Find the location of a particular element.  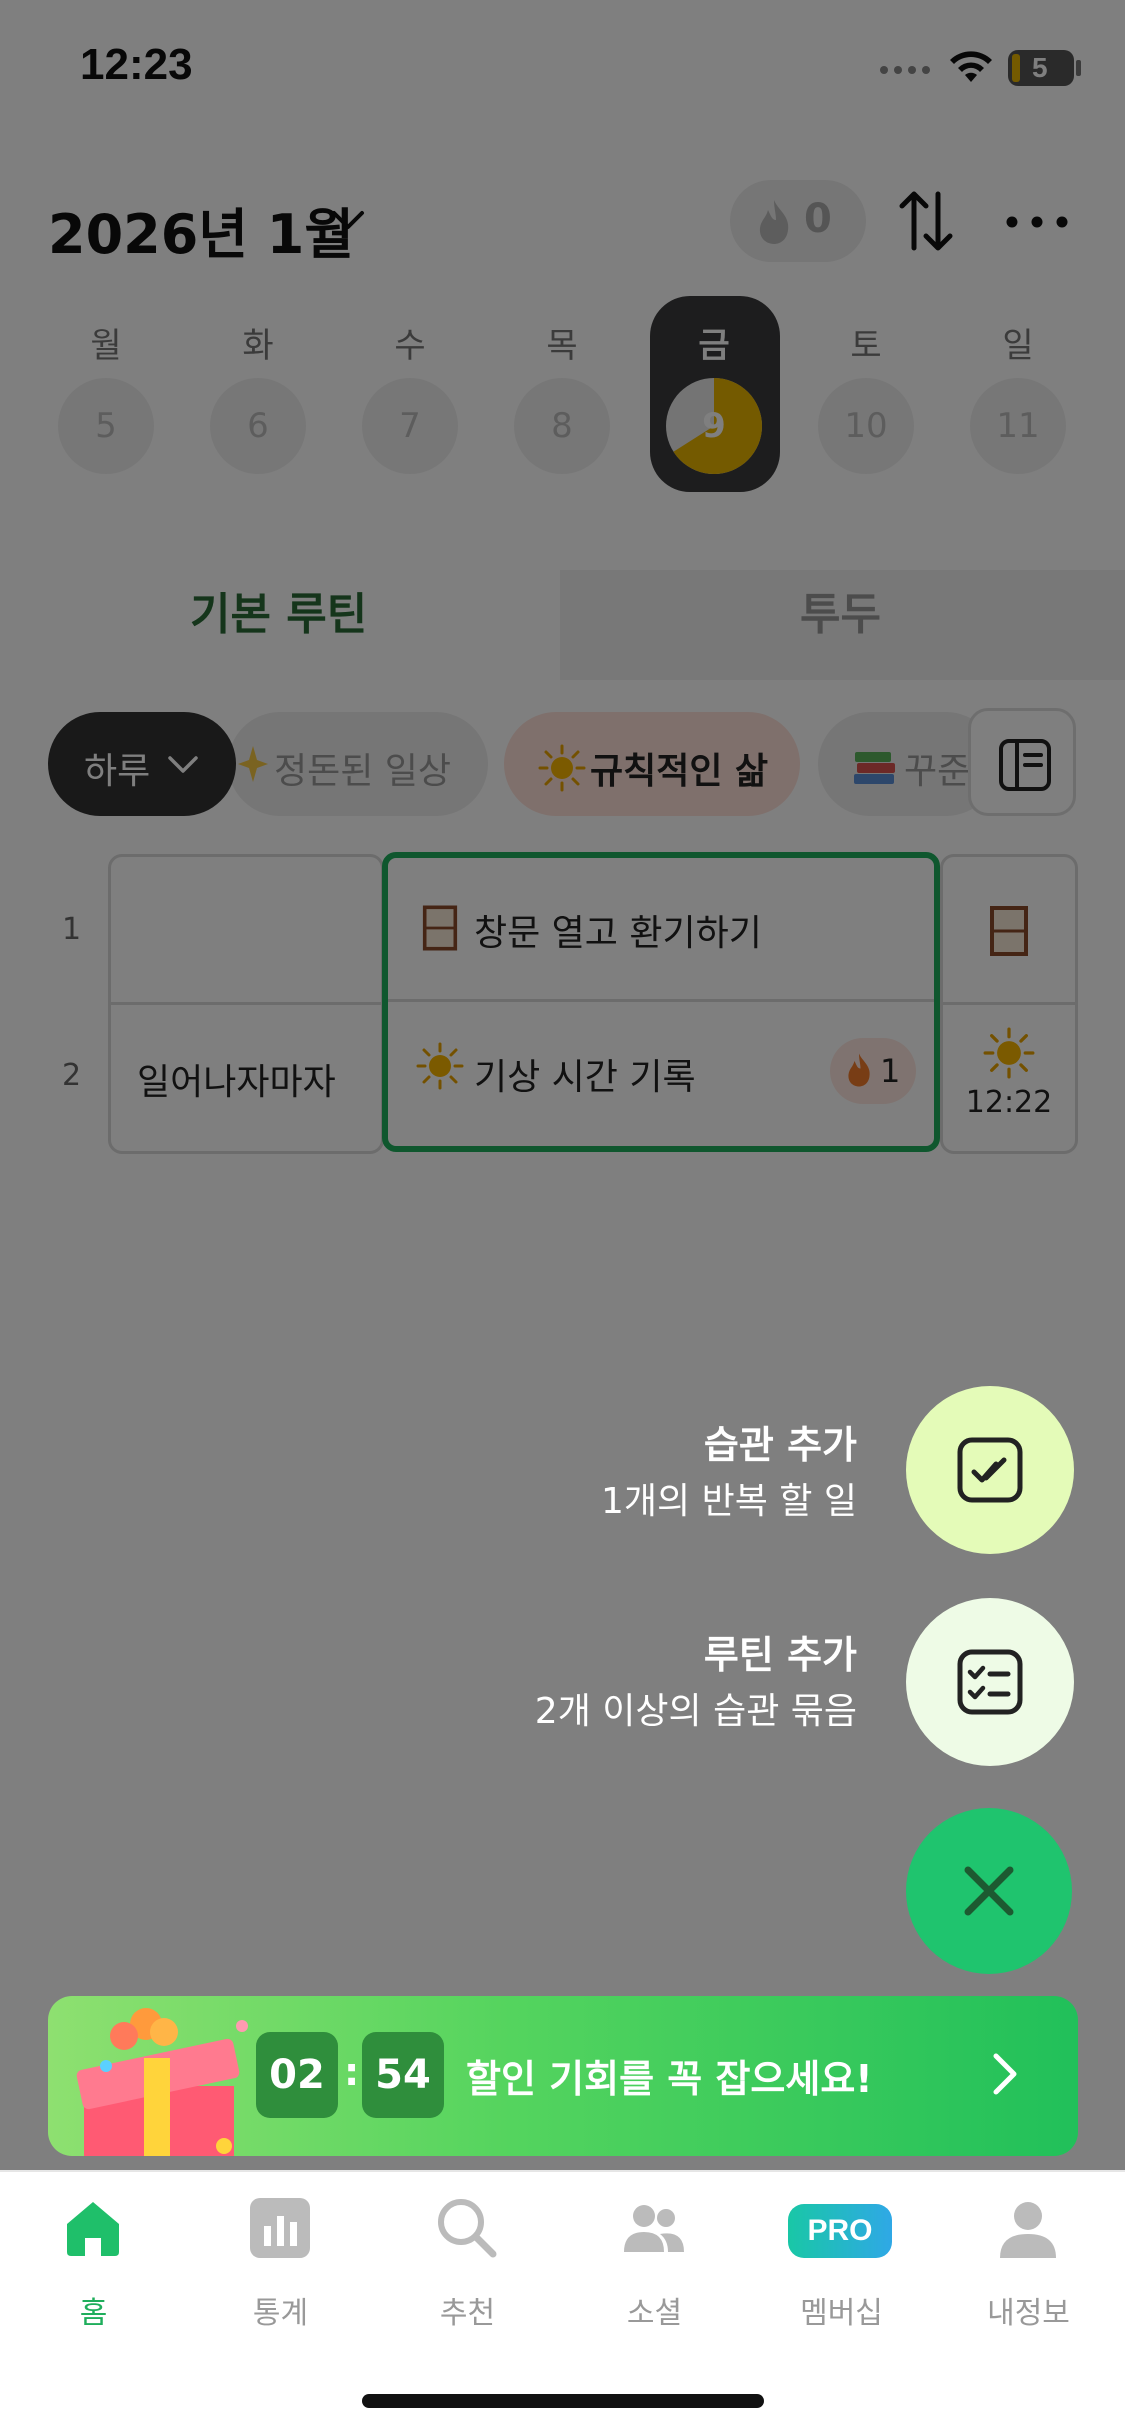

tab-recommend: 추천 is located at coordinates (467, 2263).